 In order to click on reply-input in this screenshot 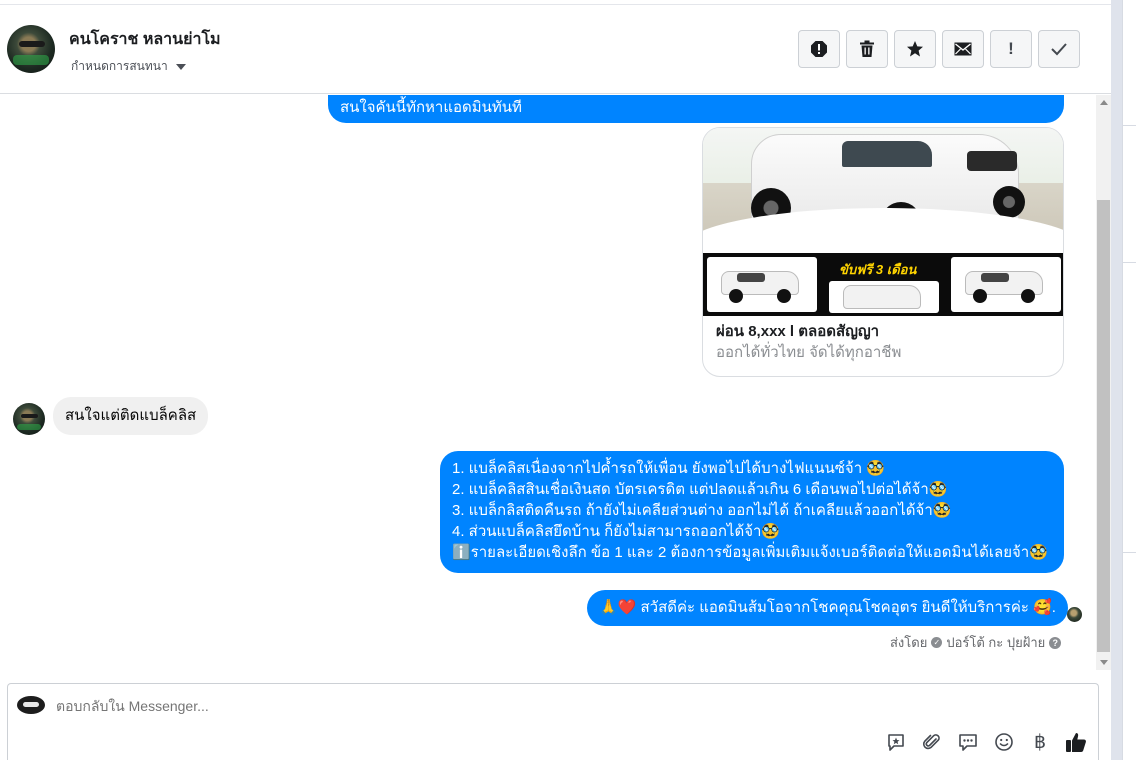, I will do `click(406, 706)`.